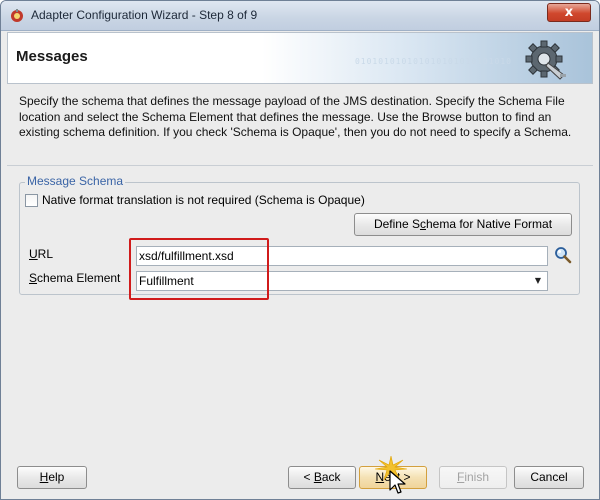 The height and width of the screenshot is (500, 600). Describe the element at coordinates (407, 477) in the screenshot. I see `next-arrow-icon: >` at that location.